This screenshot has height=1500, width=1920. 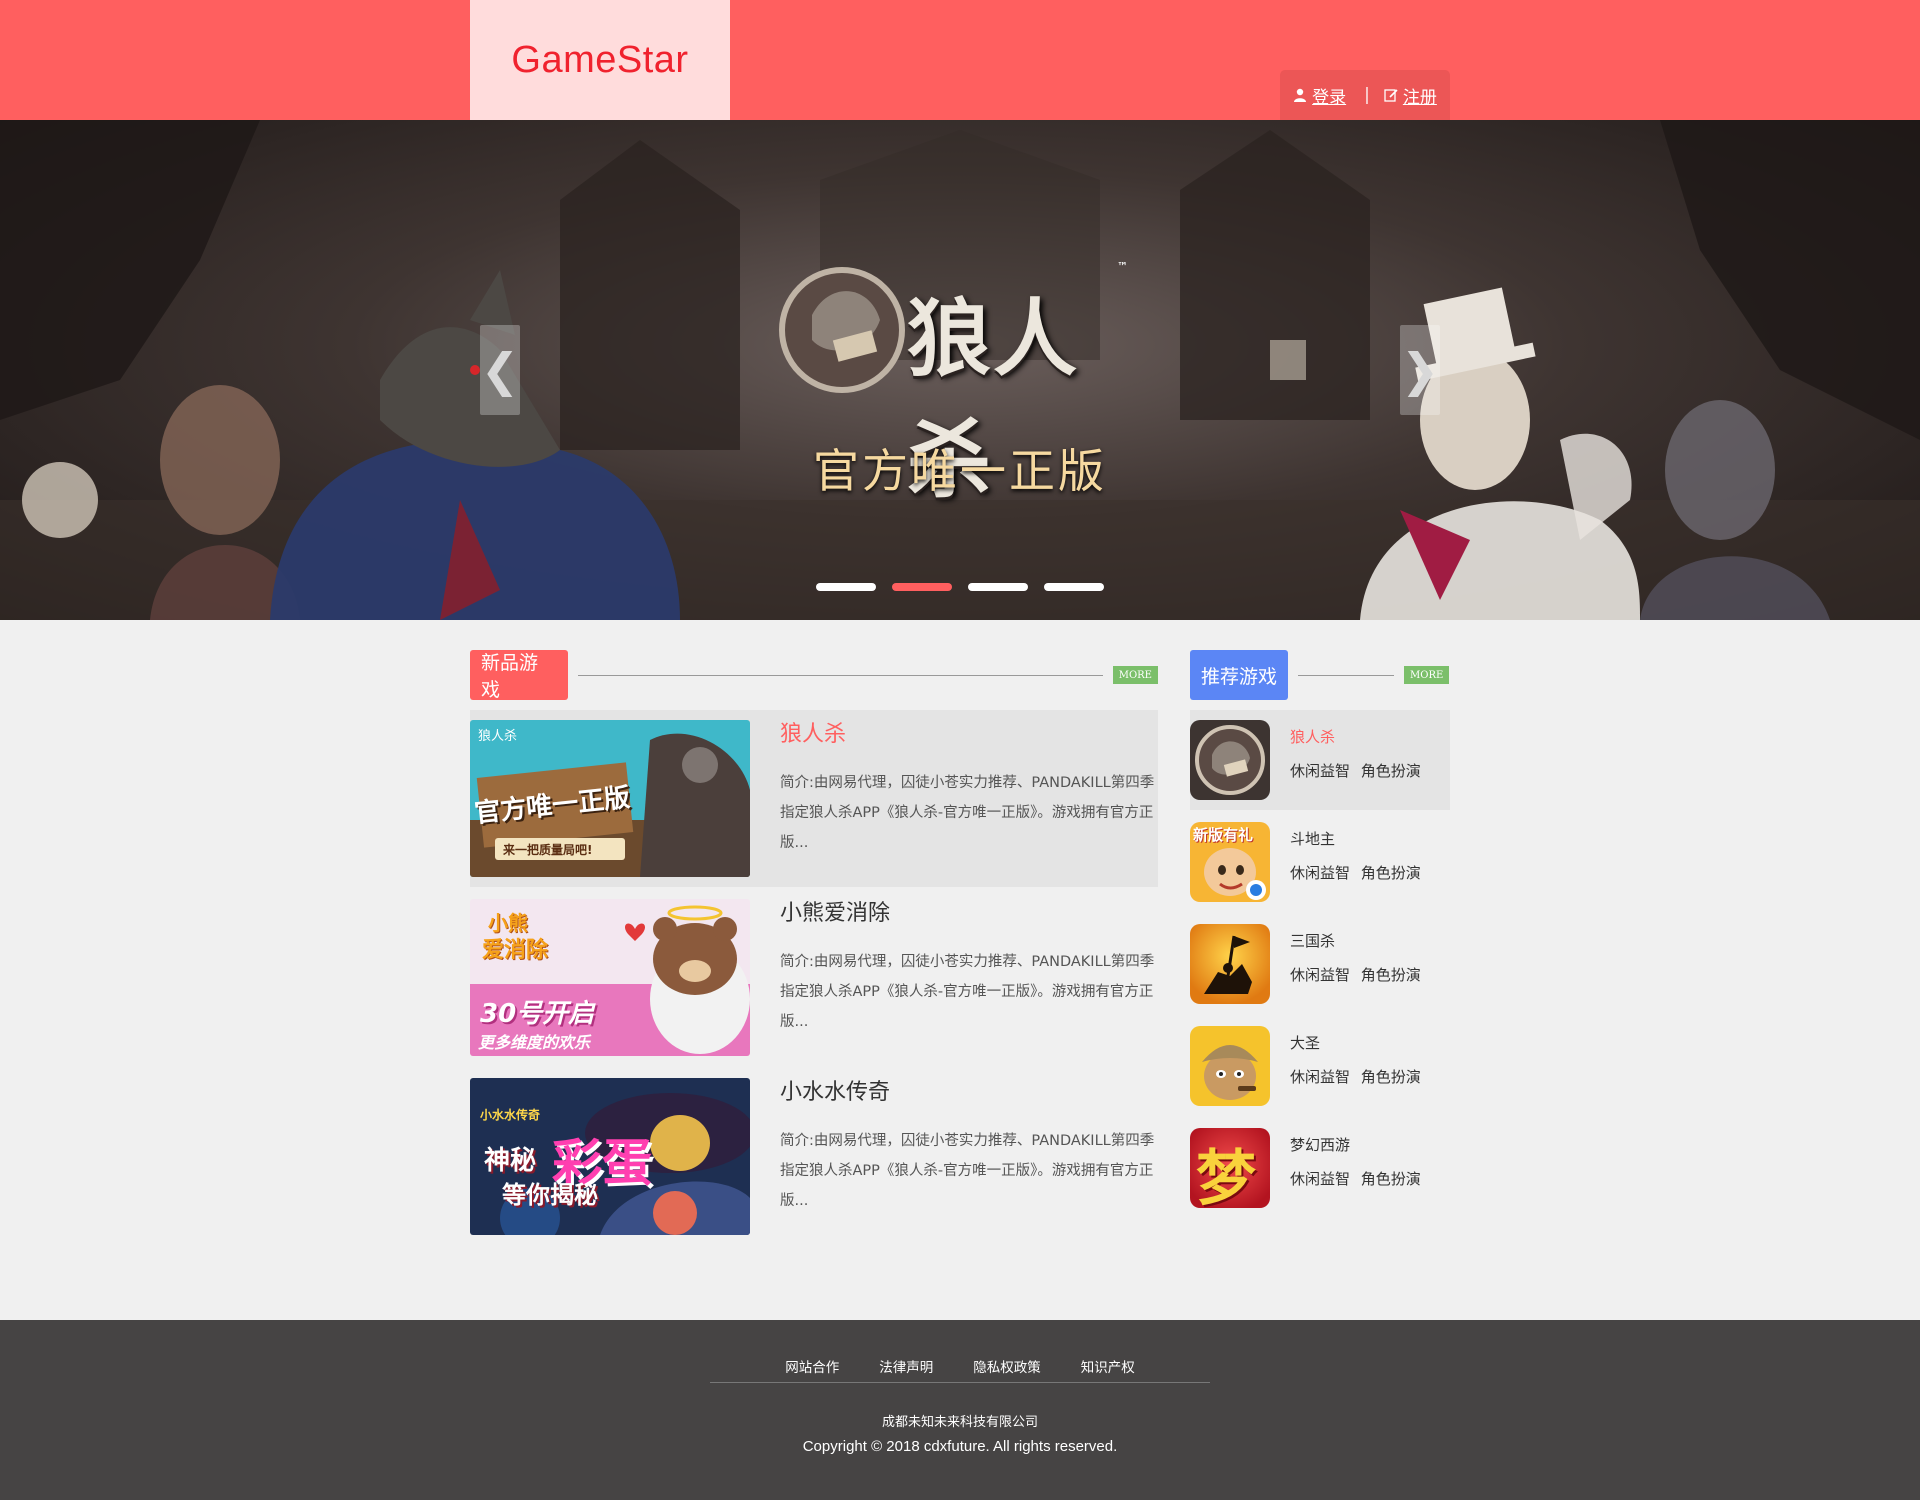 I want to click on edit-icon, so click(x=1391, y=95).